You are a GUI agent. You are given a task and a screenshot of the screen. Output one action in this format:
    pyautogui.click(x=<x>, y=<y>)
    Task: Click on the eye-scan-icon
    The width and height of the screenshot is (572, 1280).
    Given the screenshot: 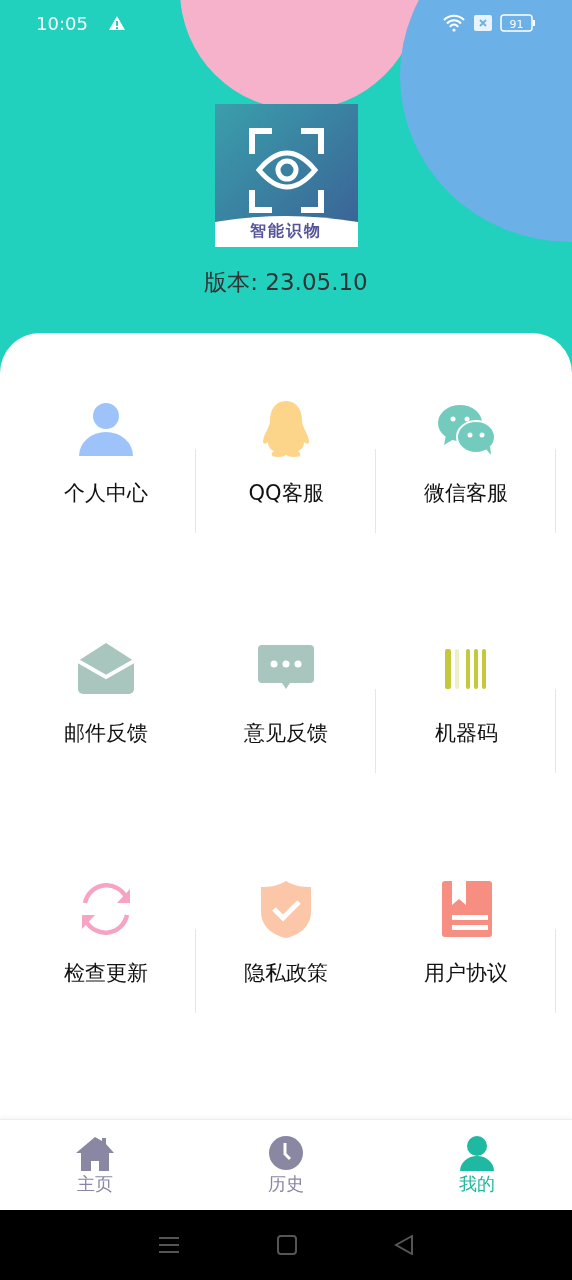 What is the action you would take?
    pyautogui.click(x=286, y=171)
    